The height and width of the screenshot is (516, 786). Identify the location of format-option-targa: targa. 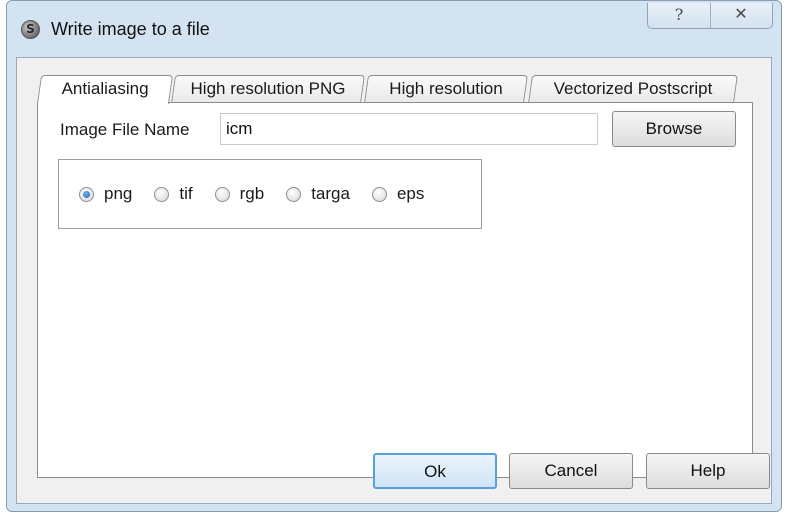
(318, 194).